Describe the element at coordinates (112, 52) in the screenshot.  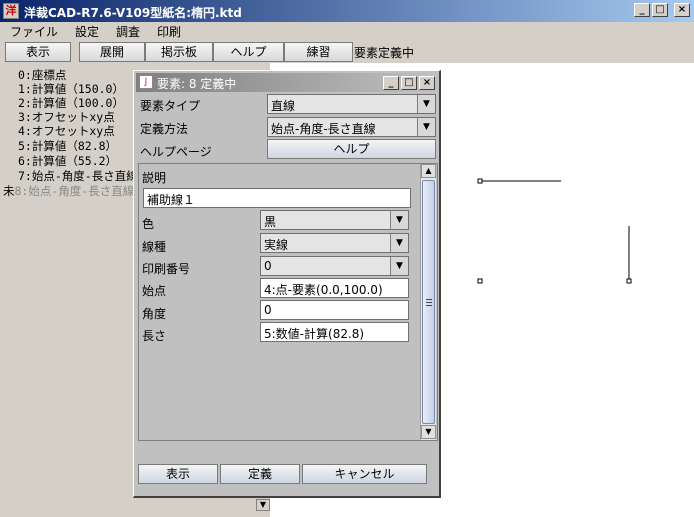
I see `toolbar-expand-button: 展開` at that location.